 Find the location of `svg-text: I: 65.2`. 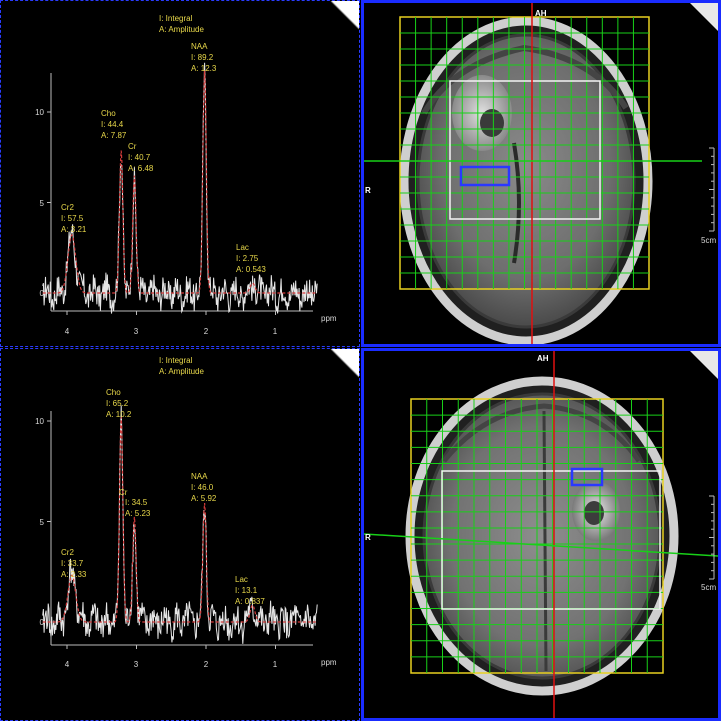

svg-text: I: 65.2 is located at coordinates (117, 403).